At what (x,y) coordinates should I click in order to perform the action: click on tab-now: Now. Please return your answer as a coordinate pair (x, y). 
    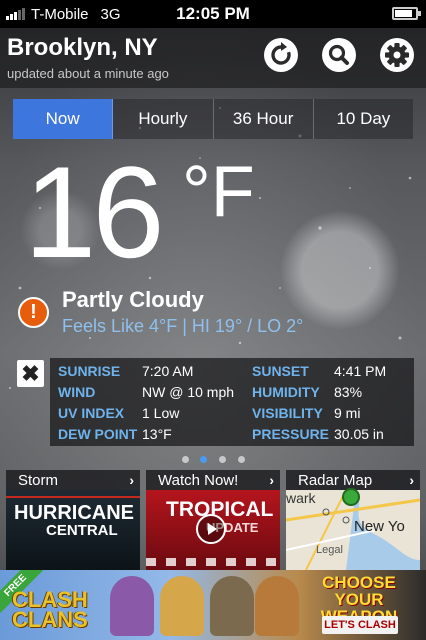
    Looking at the image, I should click on (63, 119).